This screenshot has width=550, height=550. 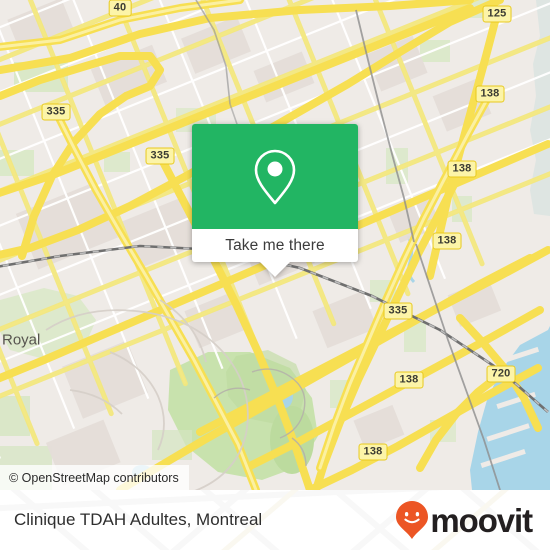 I want to click on map-label-royal: Royal, so click(x=21, y=340).